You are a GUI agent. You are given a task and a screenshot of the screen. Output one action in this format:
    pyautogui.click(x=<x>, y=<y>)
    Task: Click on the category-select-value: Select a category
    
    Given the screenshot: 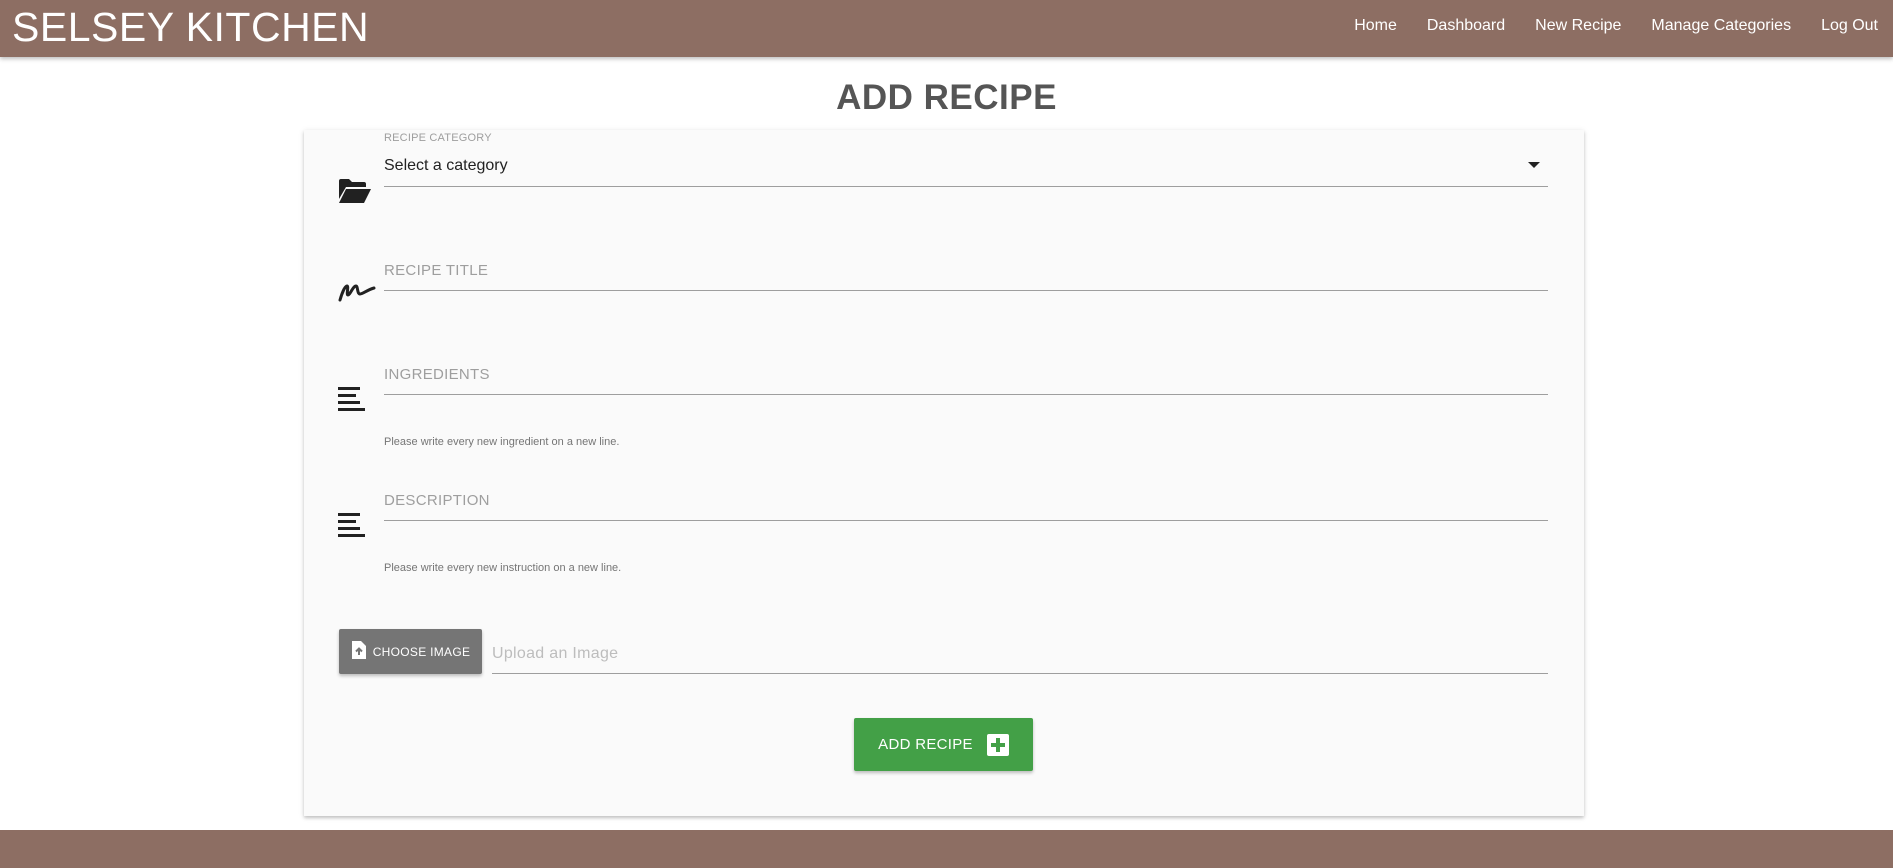 What is the action you would take?
    pyautogui.click(x=446, y=165)
    